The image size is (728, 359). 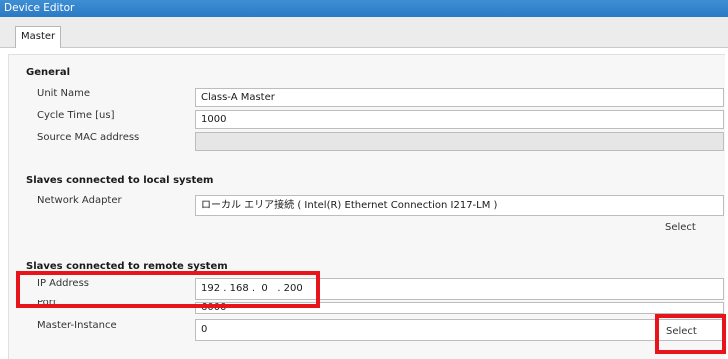 What do you see at coordinates (690, 334) in the screenshot?
I see `select-button-highlight` at bounding box center [690, 334].